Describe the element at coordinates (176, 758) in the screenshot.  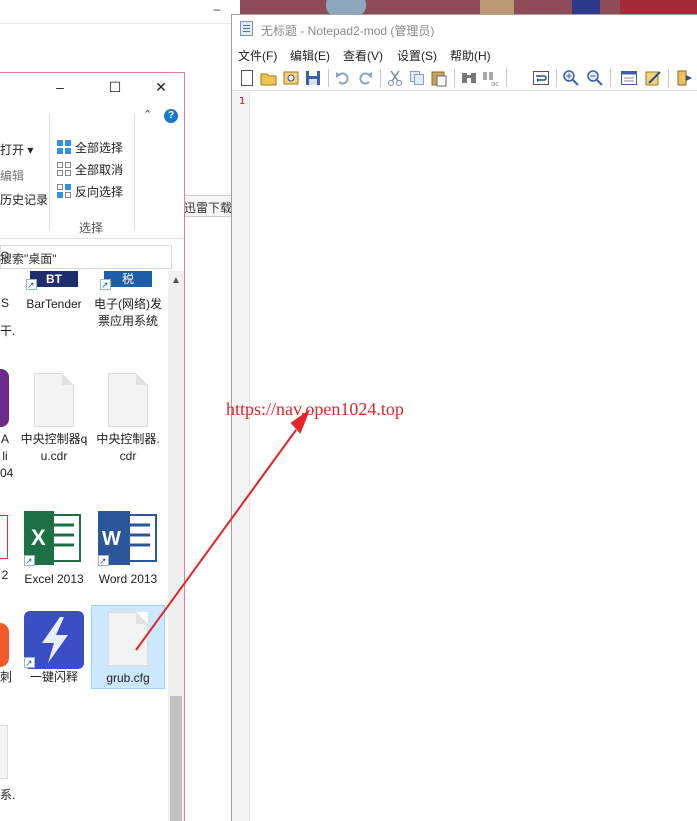
I see `scrollbar-thumb` at that location.